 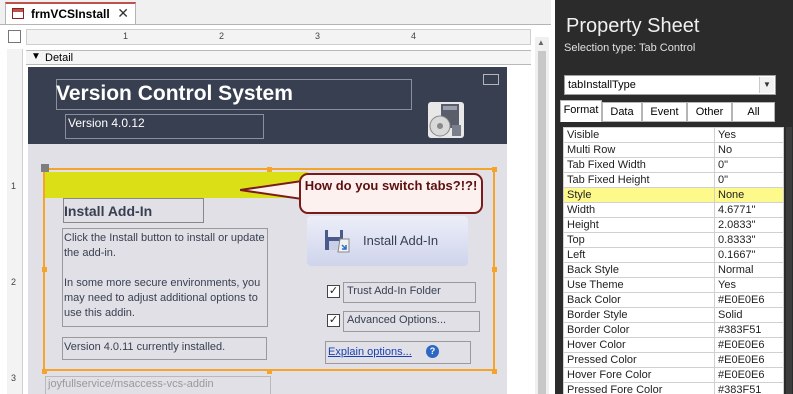 What do you see at coordinates (749, 240) in the screenshot?
I see `property-value: 0.8333"` at bounding box center [749, 240].